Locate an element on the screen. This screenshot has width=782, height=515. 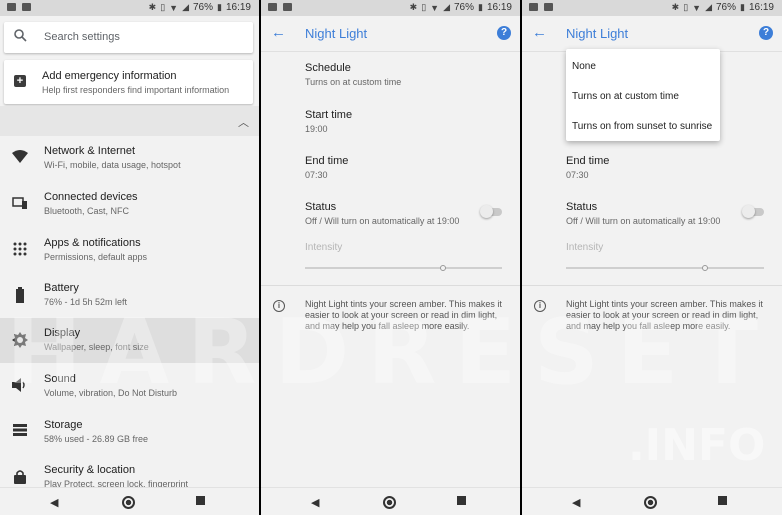
item-title: Network & Internet is located at coordinates (90, 151).